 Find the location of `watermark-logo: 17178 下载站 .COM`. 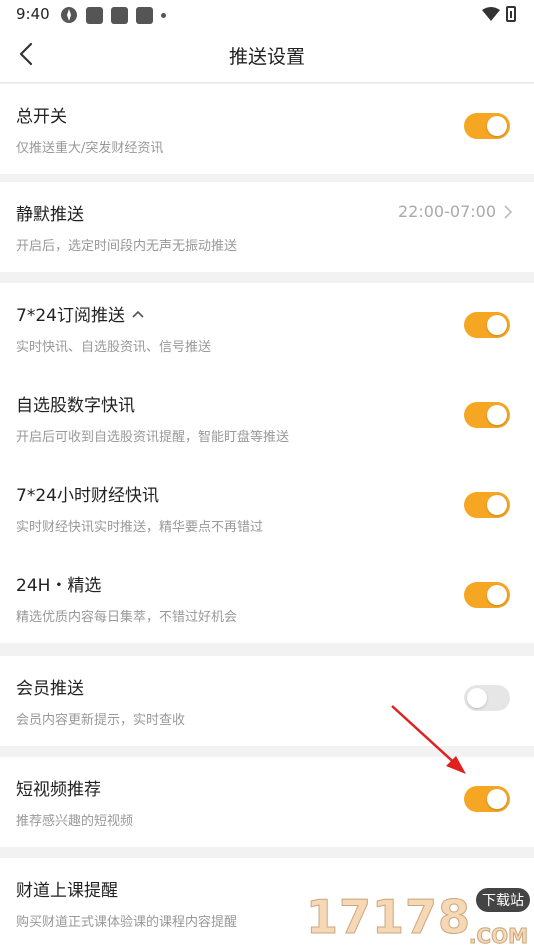

watermark-logo: 17178 下载站 .COM is located at coordinates (419, 917).